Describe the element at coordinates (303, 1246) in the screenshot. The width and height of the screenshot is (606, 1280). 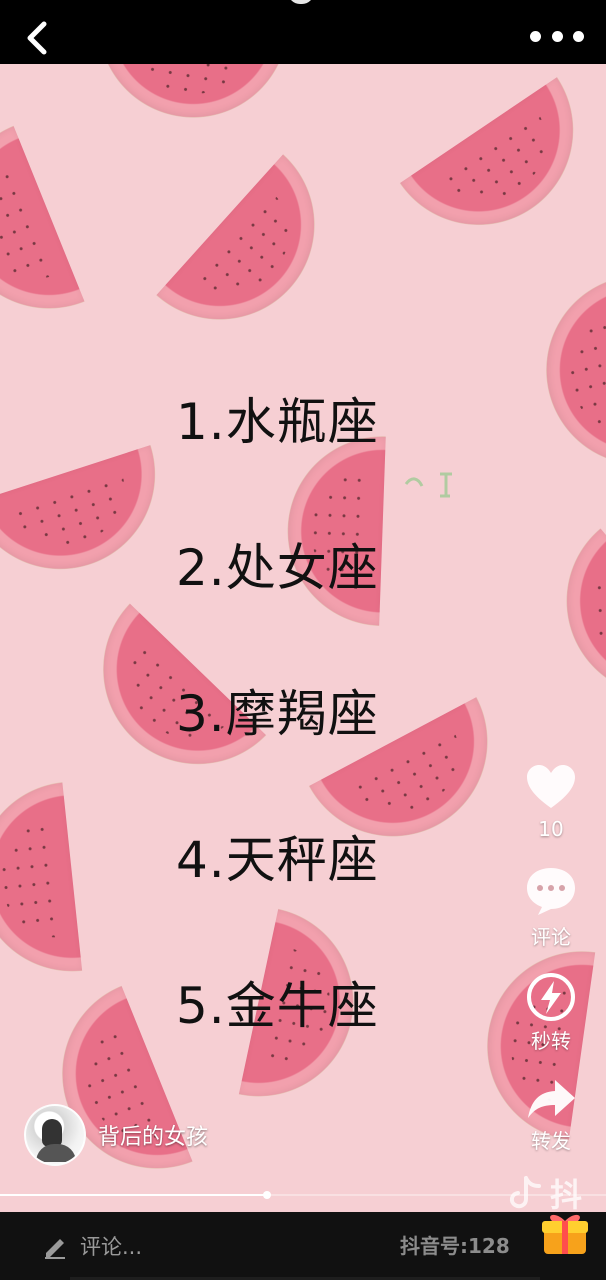
I see `bottom-bar: 评论... 抖音号:128700` at that location.